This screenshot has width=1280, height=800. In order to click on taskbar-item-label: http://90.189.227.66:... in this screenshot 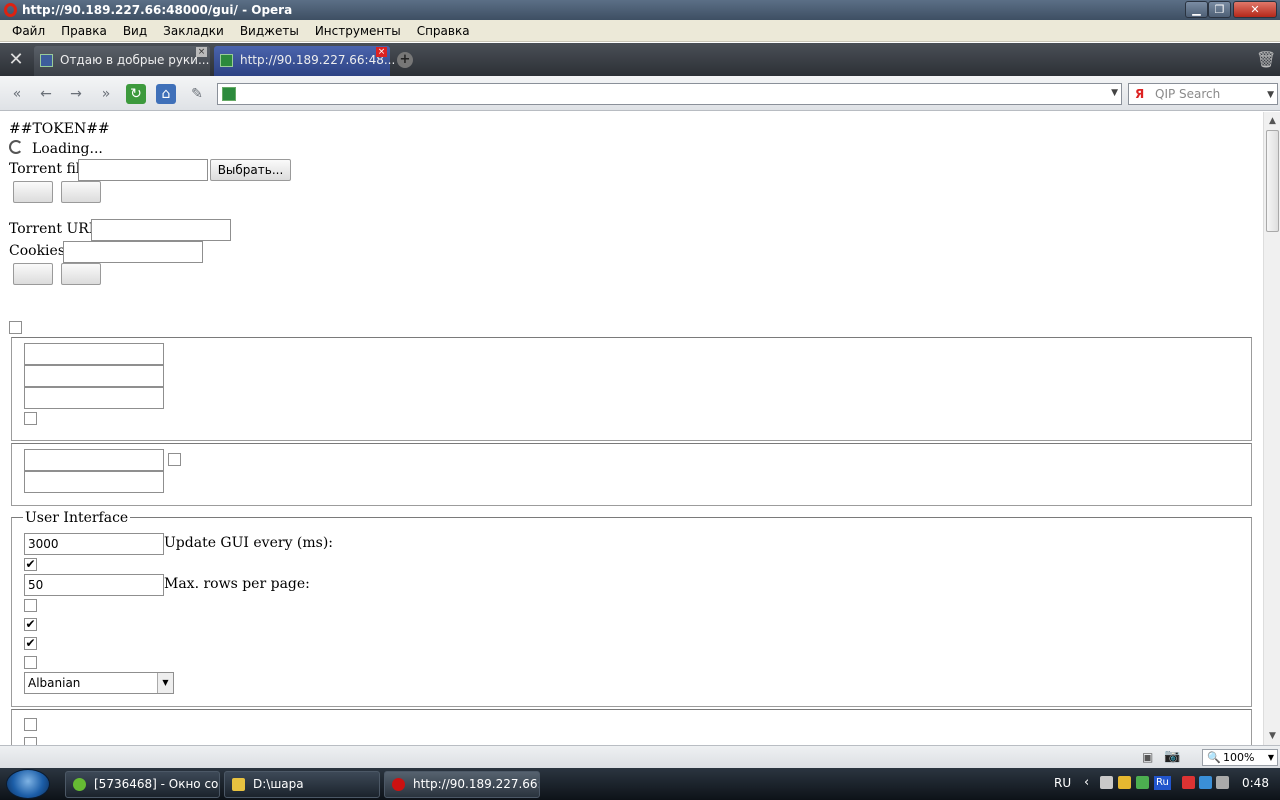, I will do `click(476, 784)`.